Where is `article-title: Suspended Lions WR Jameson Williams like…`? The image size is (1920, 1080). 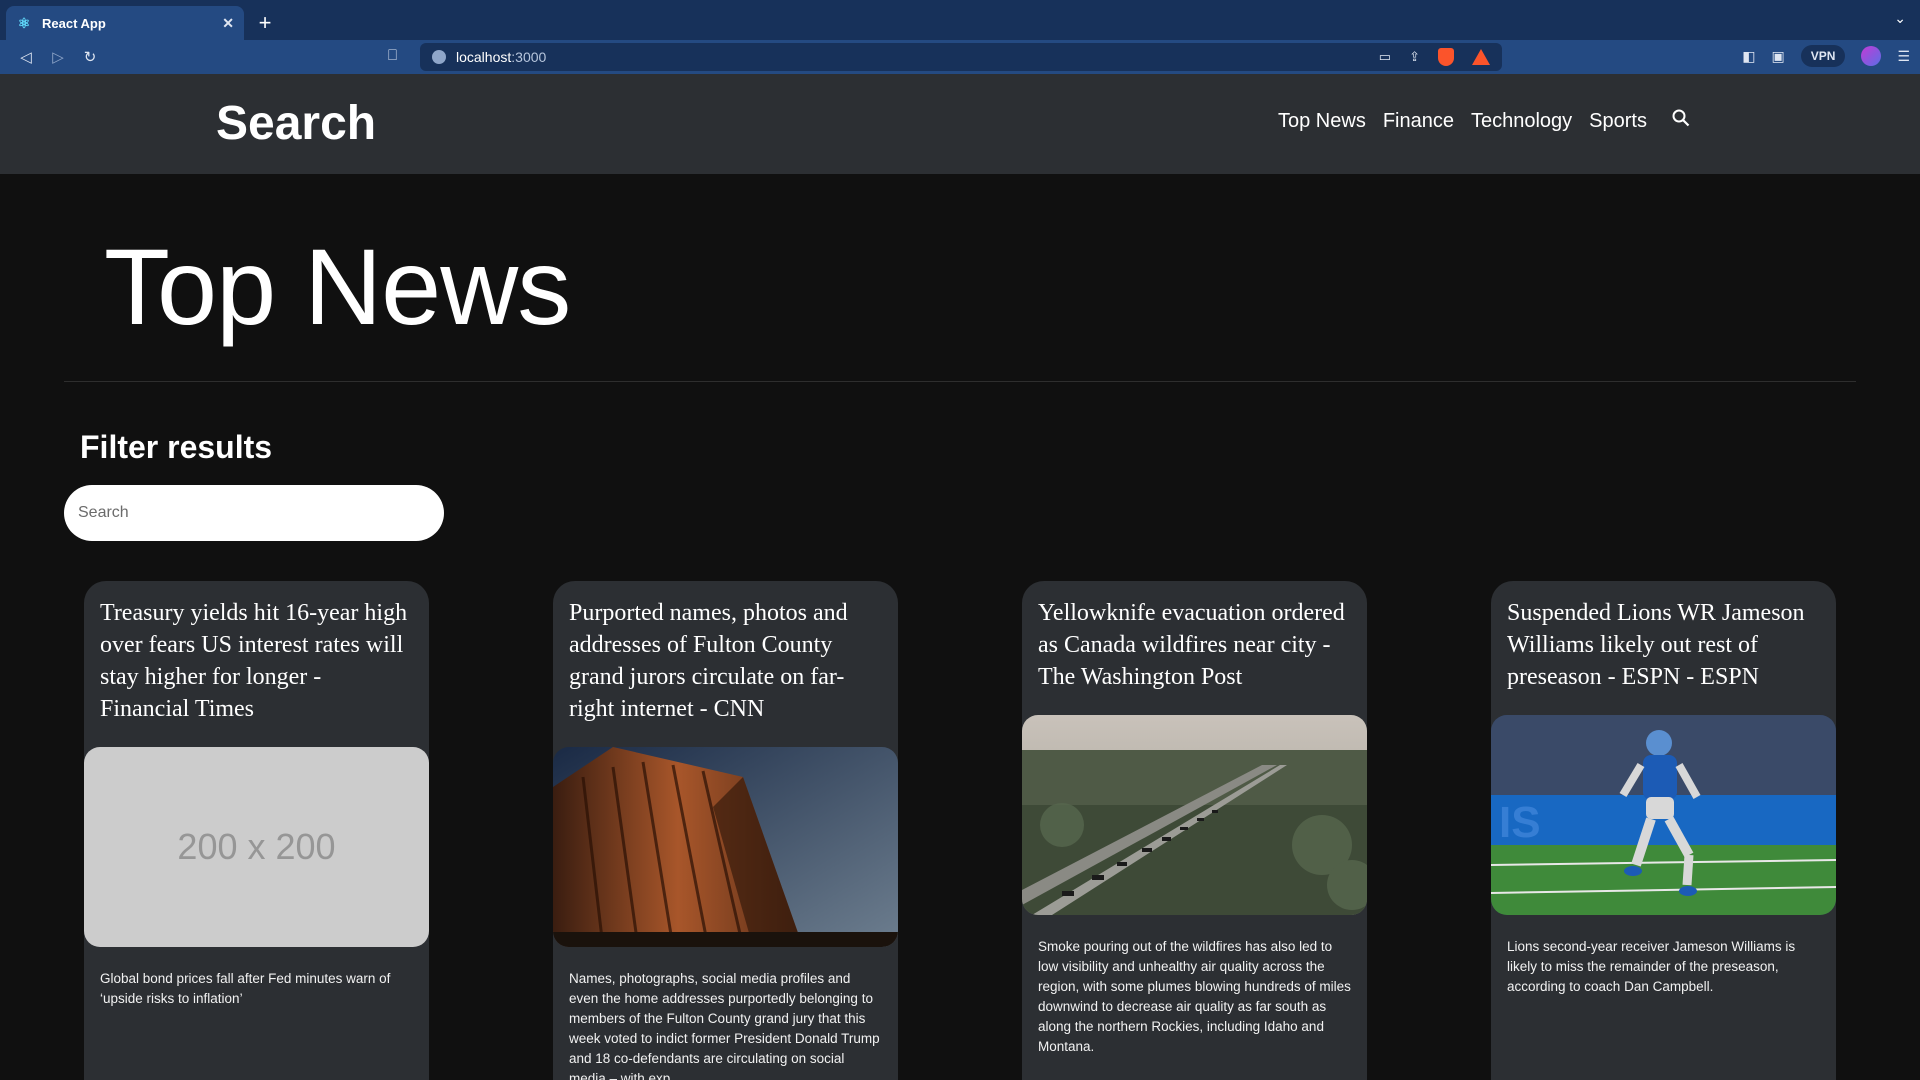
article-title: Suspended Lions WR Jameson Williams like… is located at coordinates (1663, 637).